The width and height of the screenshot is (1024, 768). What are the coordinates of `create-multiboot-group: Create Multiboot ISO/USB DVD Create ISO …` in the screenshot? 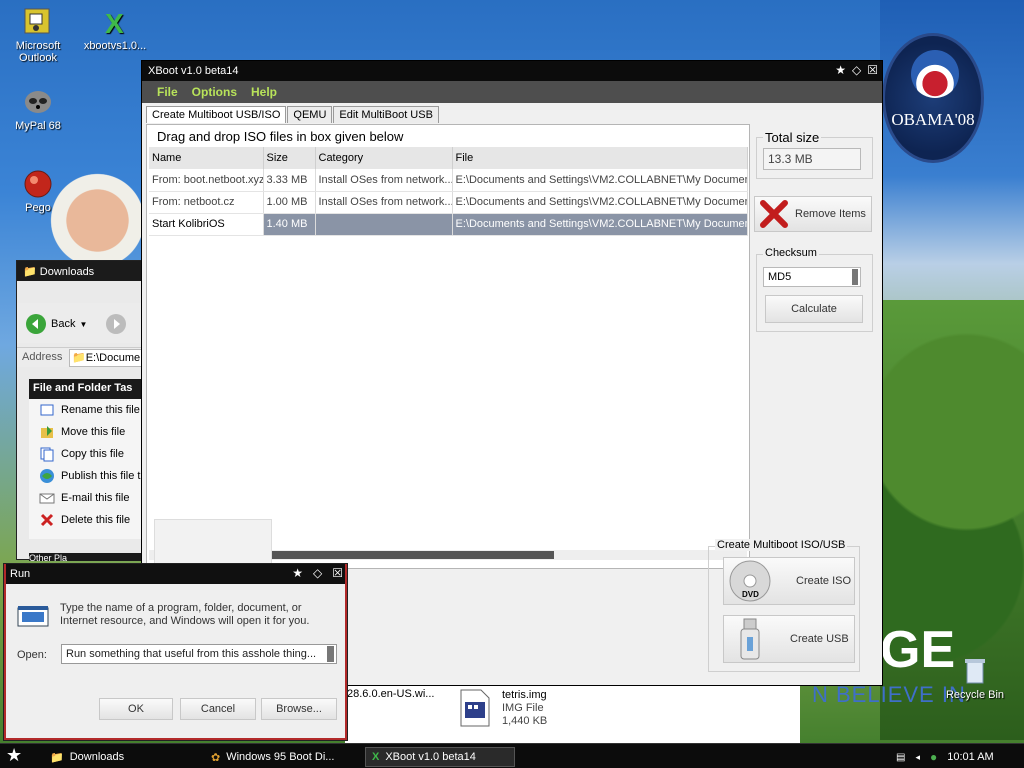 It's located at (784, 605).